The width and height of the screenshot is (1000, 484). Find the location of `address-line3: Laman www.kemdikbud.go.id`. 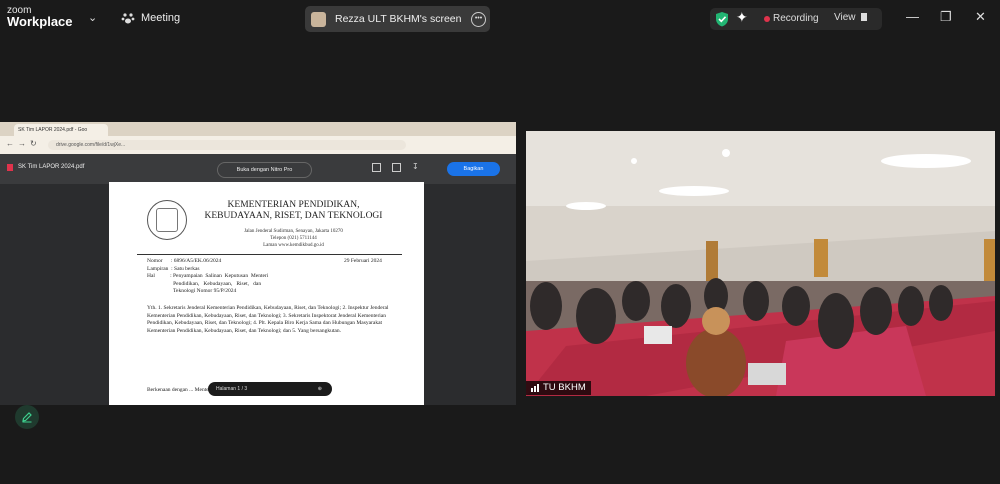

address-line3: Laman www.kemdikbud.go.id is located at coordinates (293, 245).